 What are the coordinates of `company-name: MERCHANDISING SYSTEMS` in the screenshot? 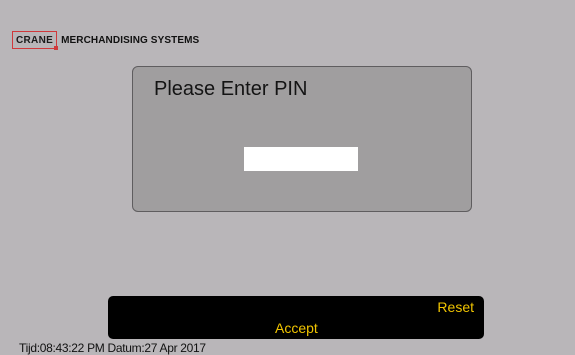 It's located at (130, 40).